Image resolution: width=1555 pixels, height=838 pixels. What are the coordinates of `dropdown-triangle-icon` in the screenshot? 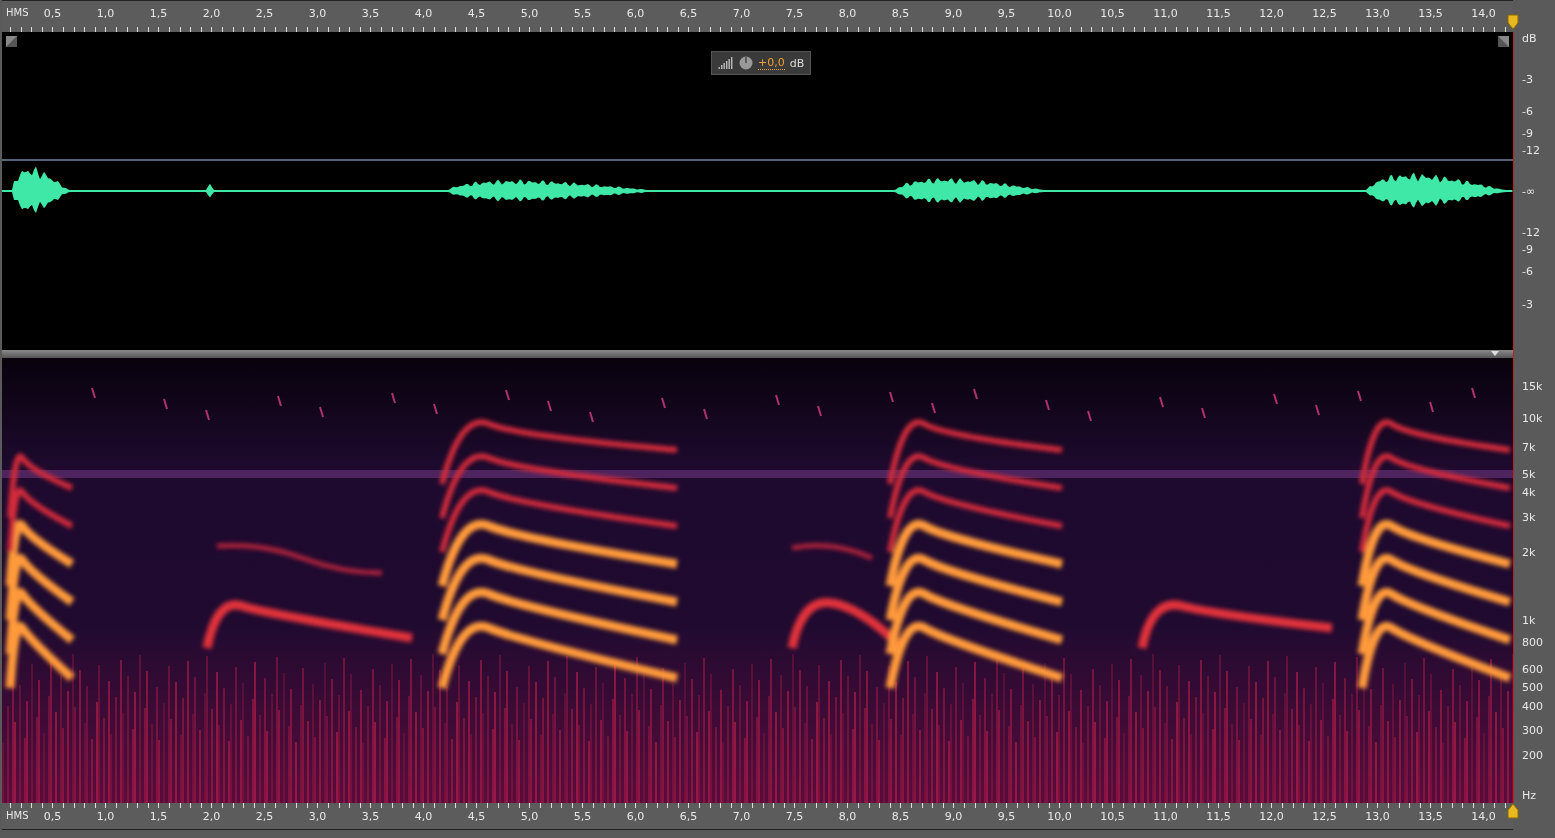 It's located at (1495, 353).